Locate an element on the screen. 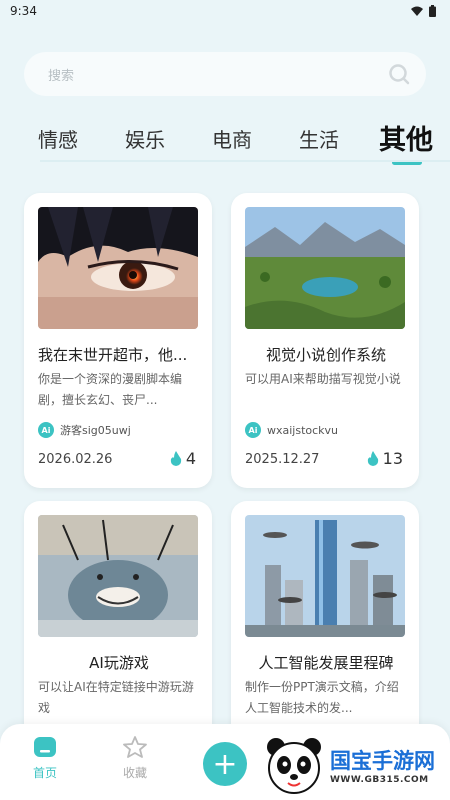 This screenshot has height=800, width=450. status-icons is located at coordinates (423, 11).